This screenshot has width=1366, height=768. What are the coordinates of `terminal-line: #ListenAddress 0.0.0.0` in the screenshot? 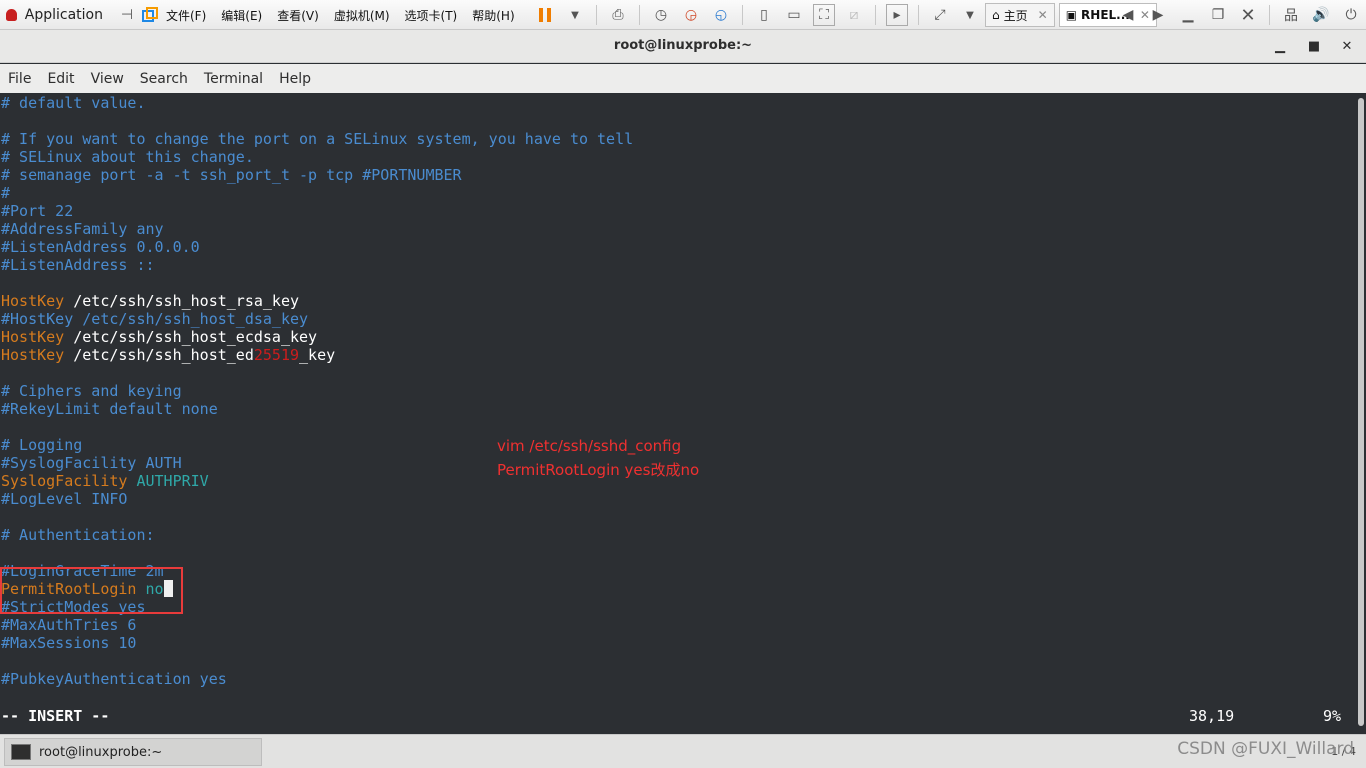 It's located at (100, 247).